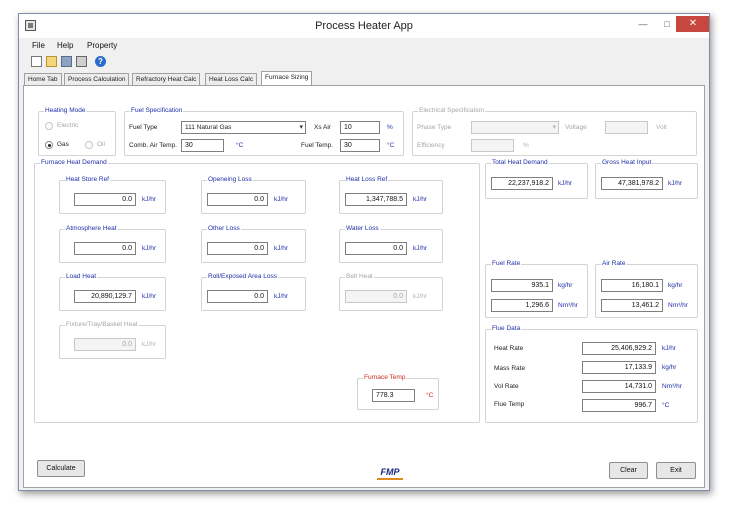  Describe the element at coordinates (520, 162) in the screenshot. I see `total-heat-demand-title: Total Heat Demand` at that location.